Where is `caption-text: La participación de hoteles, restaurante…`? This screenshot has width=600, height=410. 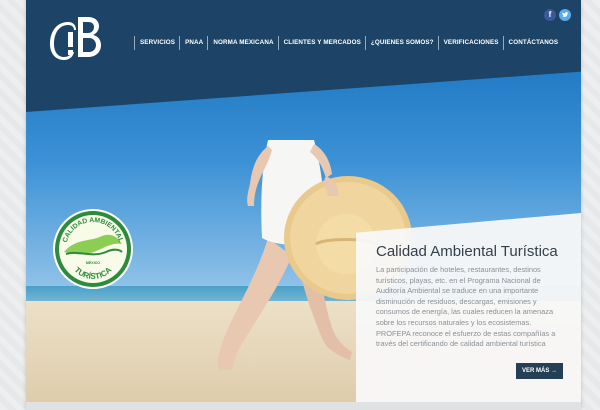 caption-text: La participación de hoteles, restaurante… is located at coordinates (466, 307).